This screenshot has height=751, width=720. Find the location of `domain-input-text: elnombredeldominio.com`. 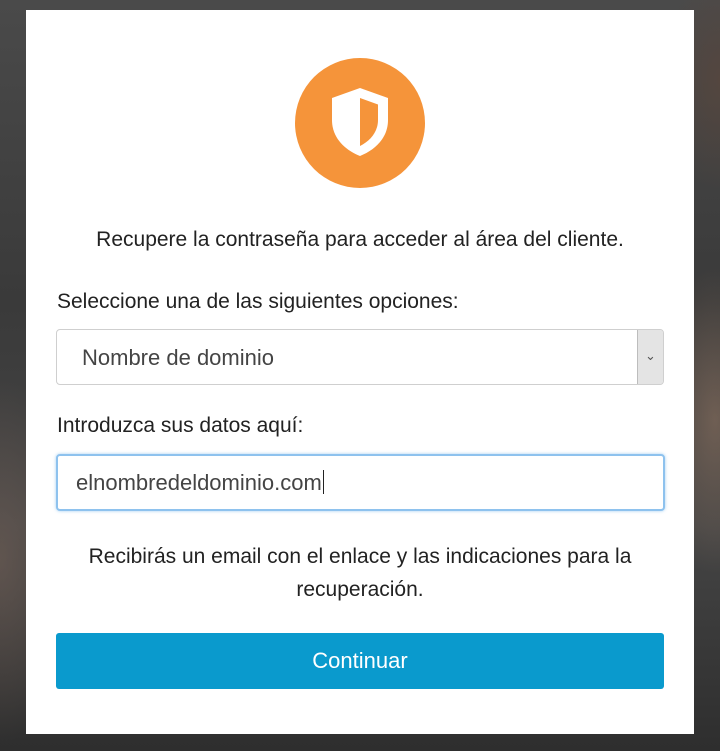

domain-input-text: elnombredeldominio.com is located at coordinates (199, 482).